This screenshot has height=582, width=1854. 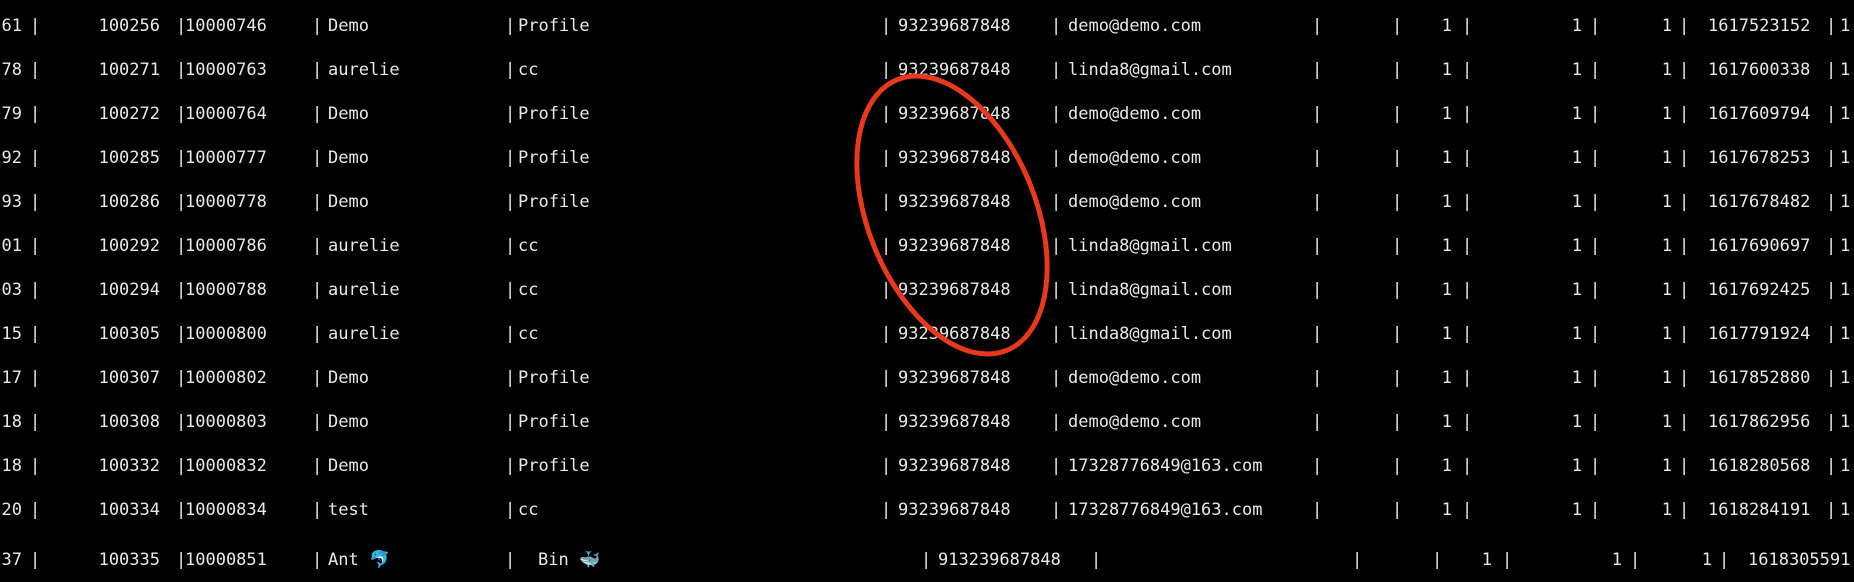 I want to click on col-last-name: cc, so click(x=528, y=510).